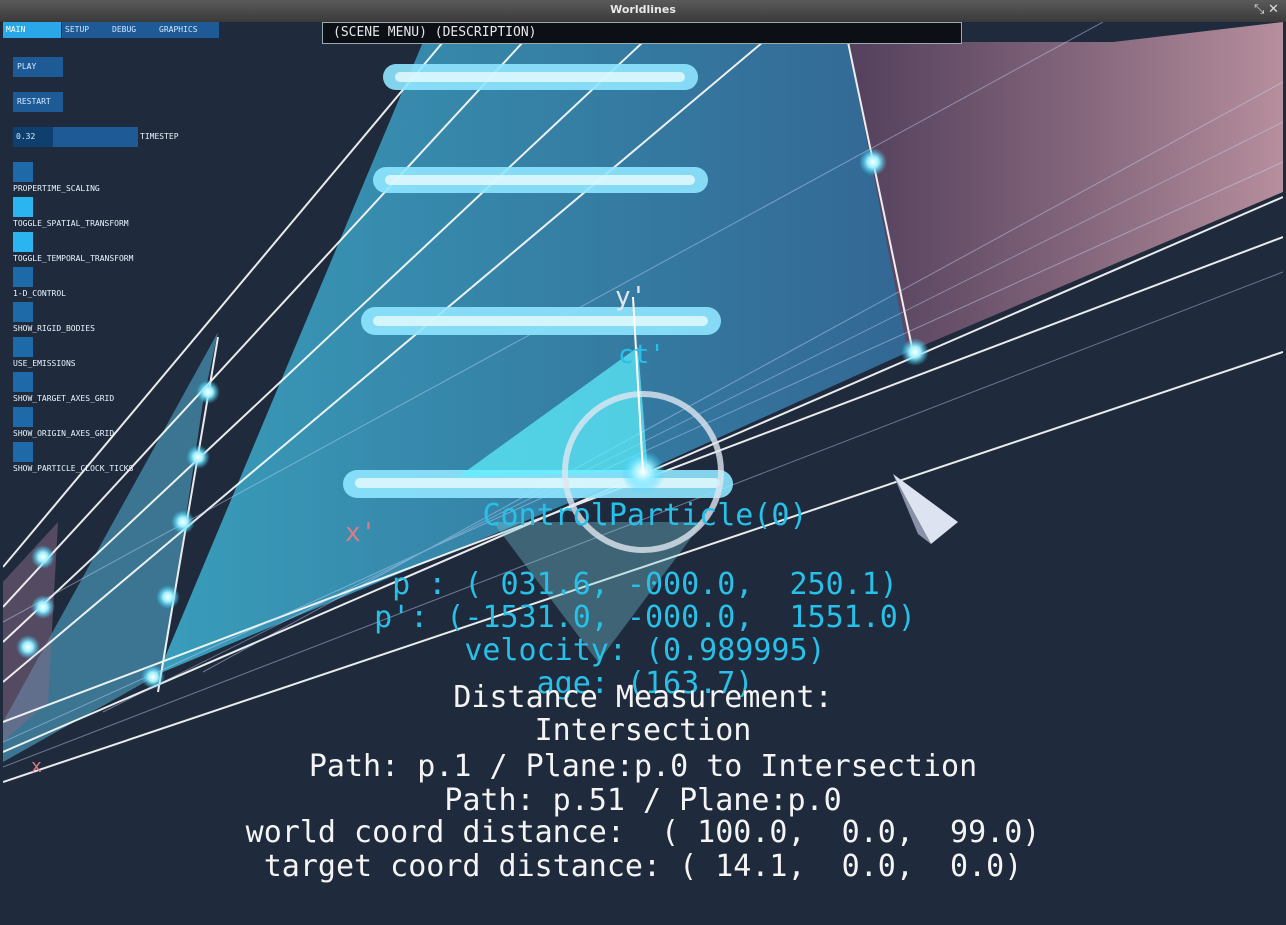  Describe the element at coordinates (643, 866) in the screenshot. I see `measurement-target-distance: target coord distance: ( 14.1, 0.0, 0.0)` at that location.